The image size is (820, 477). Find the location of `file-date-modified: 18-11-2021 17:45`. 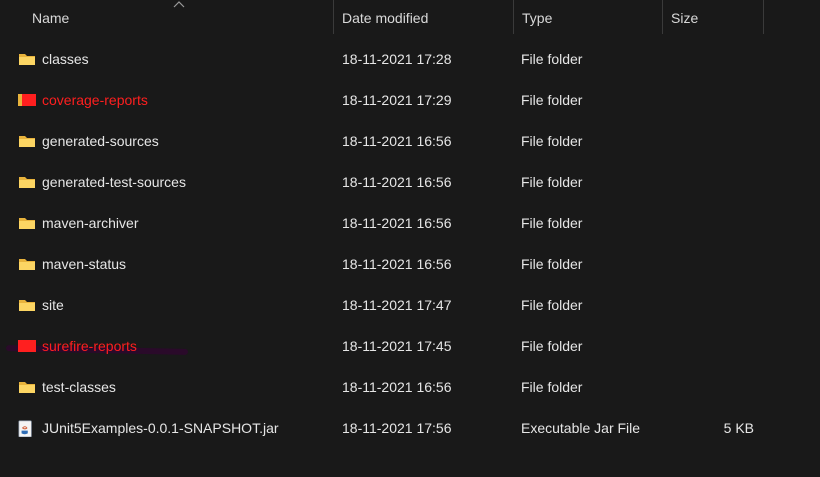

file-date-modified: 18-11-2021 17:45 is located at coordinates (397, 346).